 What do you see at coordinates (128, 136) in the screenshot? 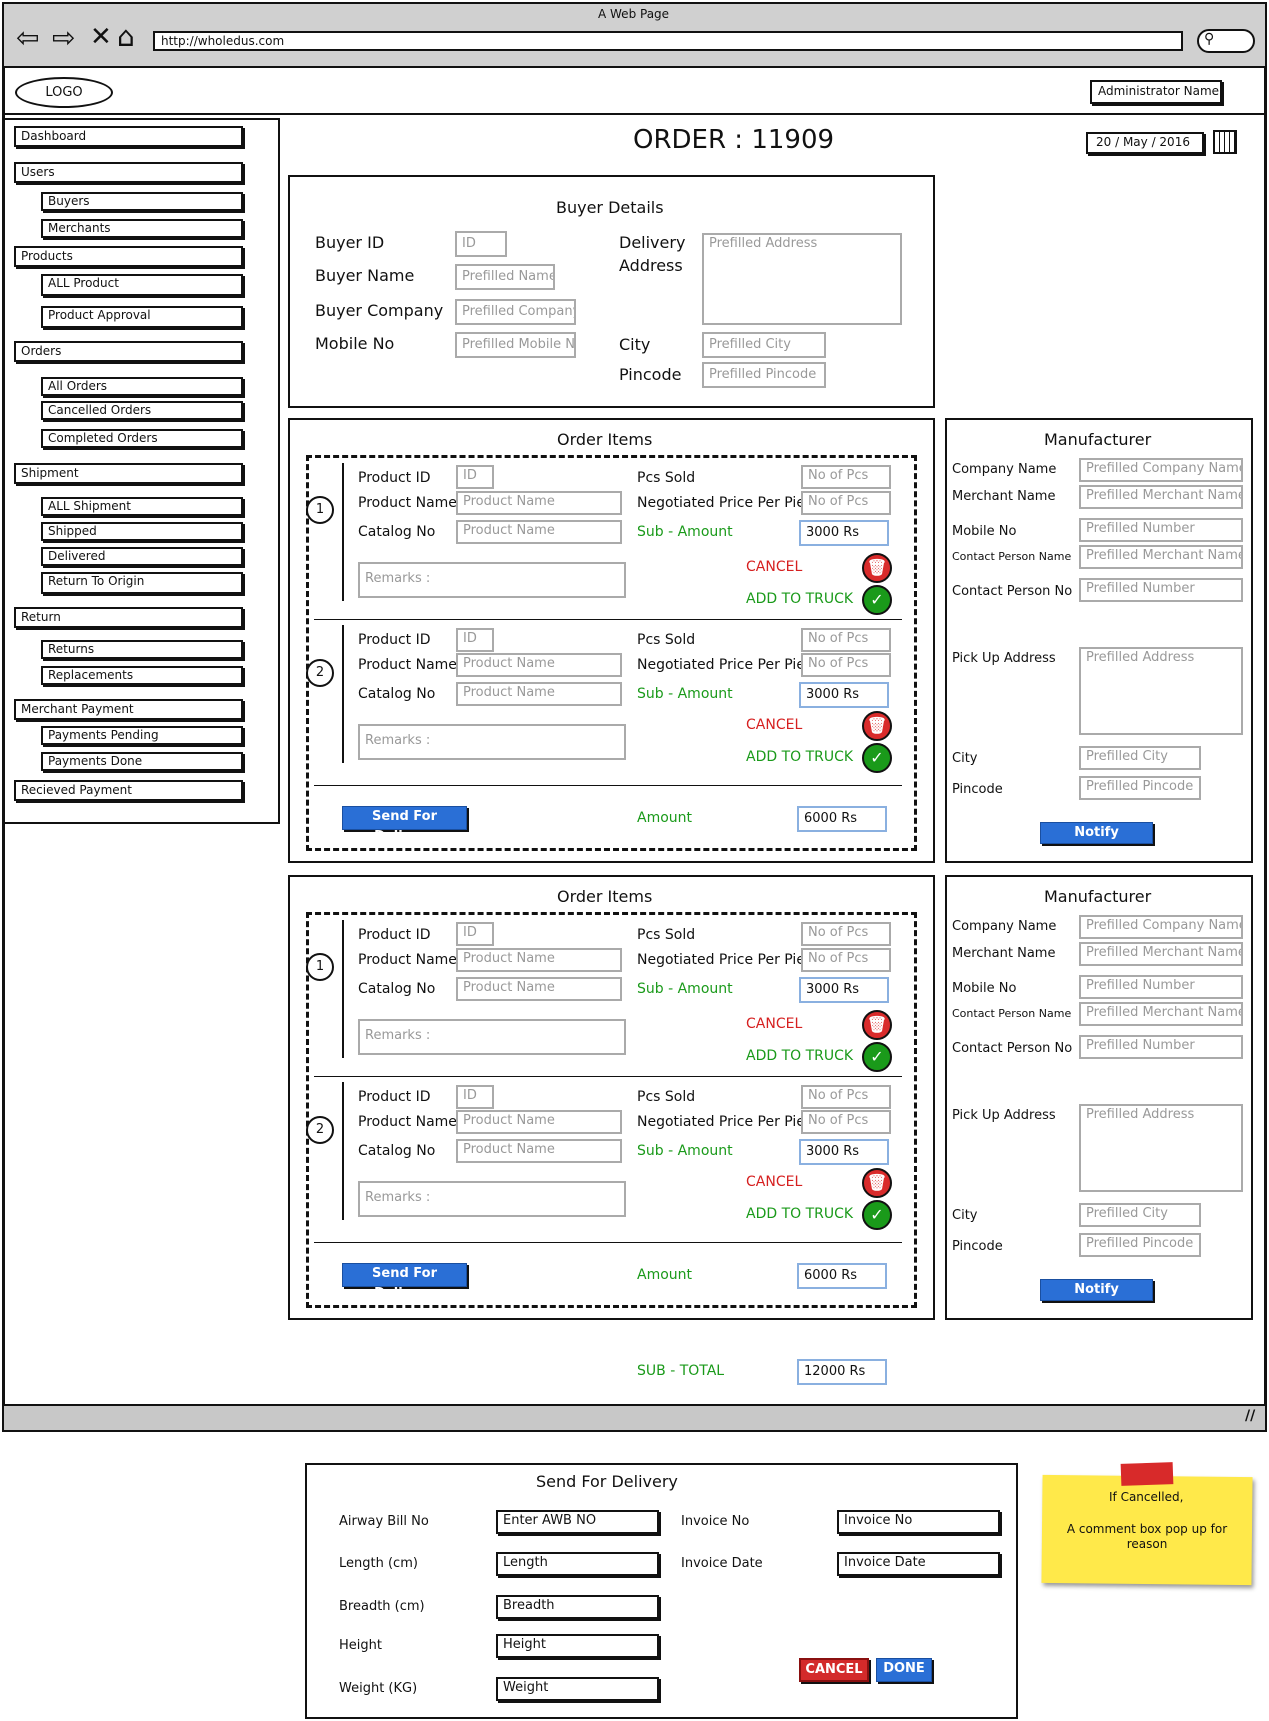
I see `menu-dashboard: Dashboard` at bounding box center [128, 136].